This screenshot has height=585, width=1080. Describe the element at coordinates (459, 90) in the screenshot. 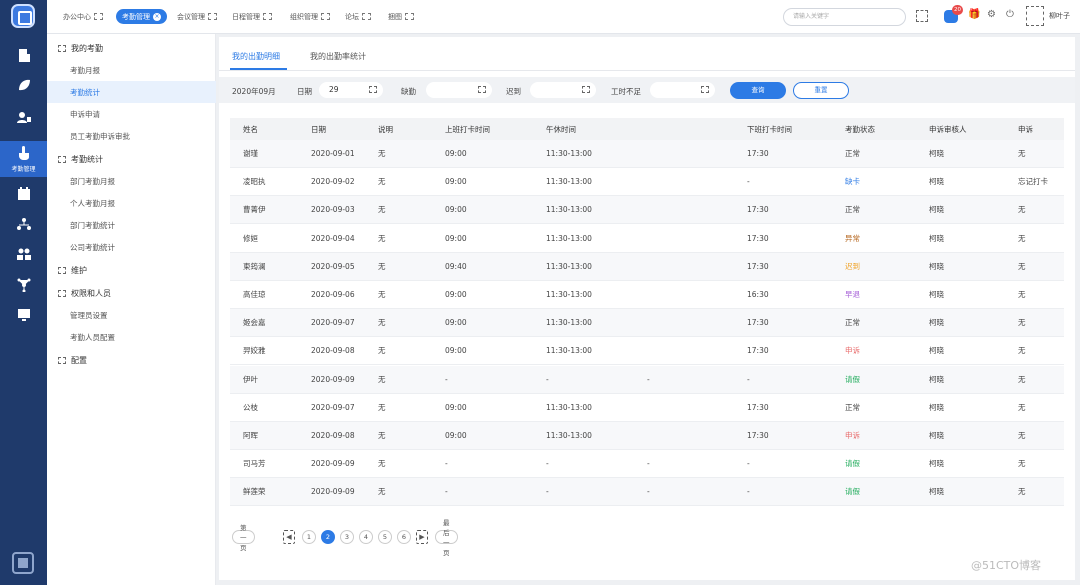

I see `absent-field` at that location.